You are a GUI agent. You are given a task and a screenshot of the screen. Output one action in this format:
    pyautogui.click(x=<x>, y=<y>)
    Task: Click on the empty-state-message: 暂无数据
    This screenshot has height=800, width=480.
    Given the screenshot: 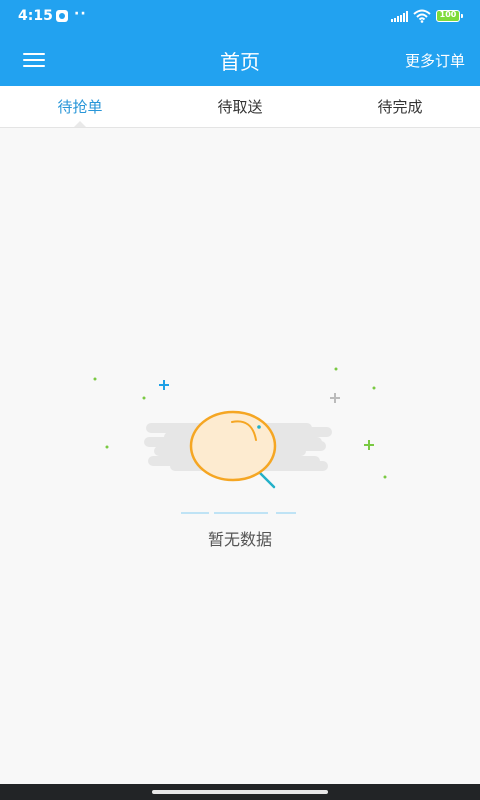 What is the action you would take?
    pyautogui.click(x=239, y=539)
    